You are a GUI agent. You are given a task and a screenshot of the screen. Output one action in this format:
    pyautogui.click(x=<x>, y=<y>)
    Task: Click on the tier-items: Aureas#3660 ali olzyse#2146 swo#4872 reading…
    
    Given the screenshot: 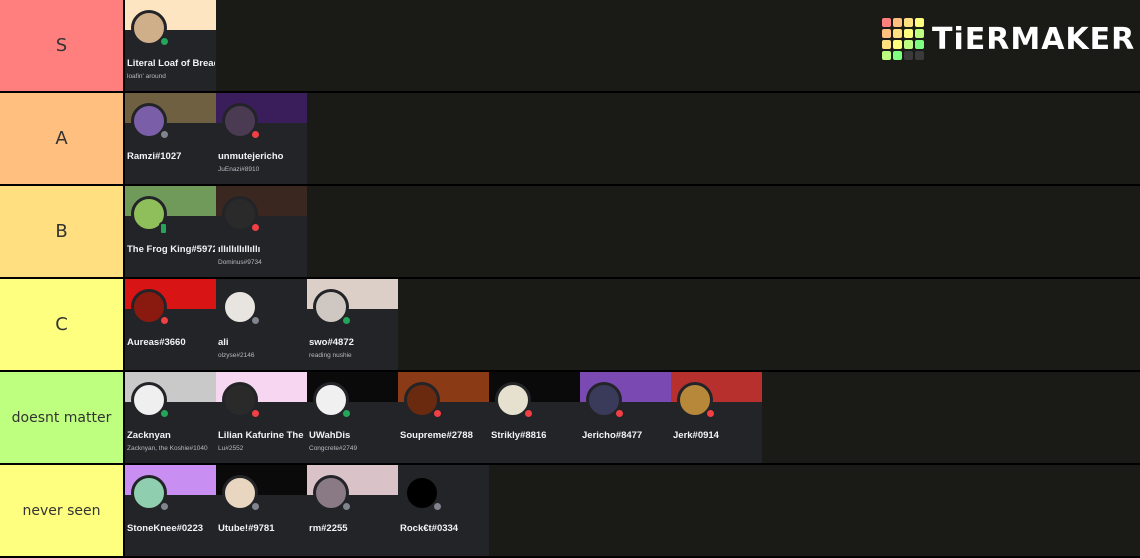 What is the action you would take?
    pyautogui.click(x=632, y=324)
    